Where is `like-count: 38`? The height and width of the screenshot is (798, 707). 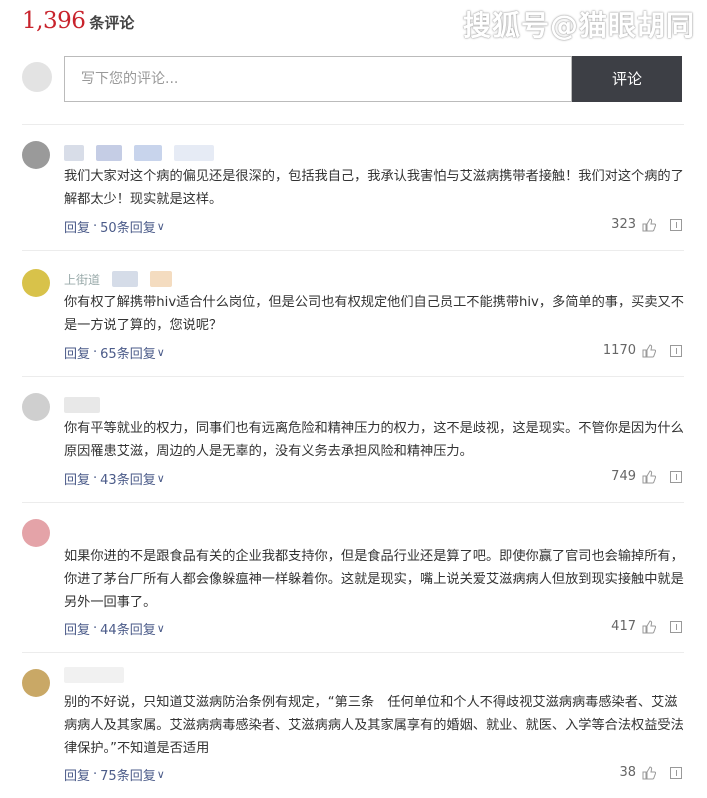 like-count: 38 is located at coordinates (627, 772).